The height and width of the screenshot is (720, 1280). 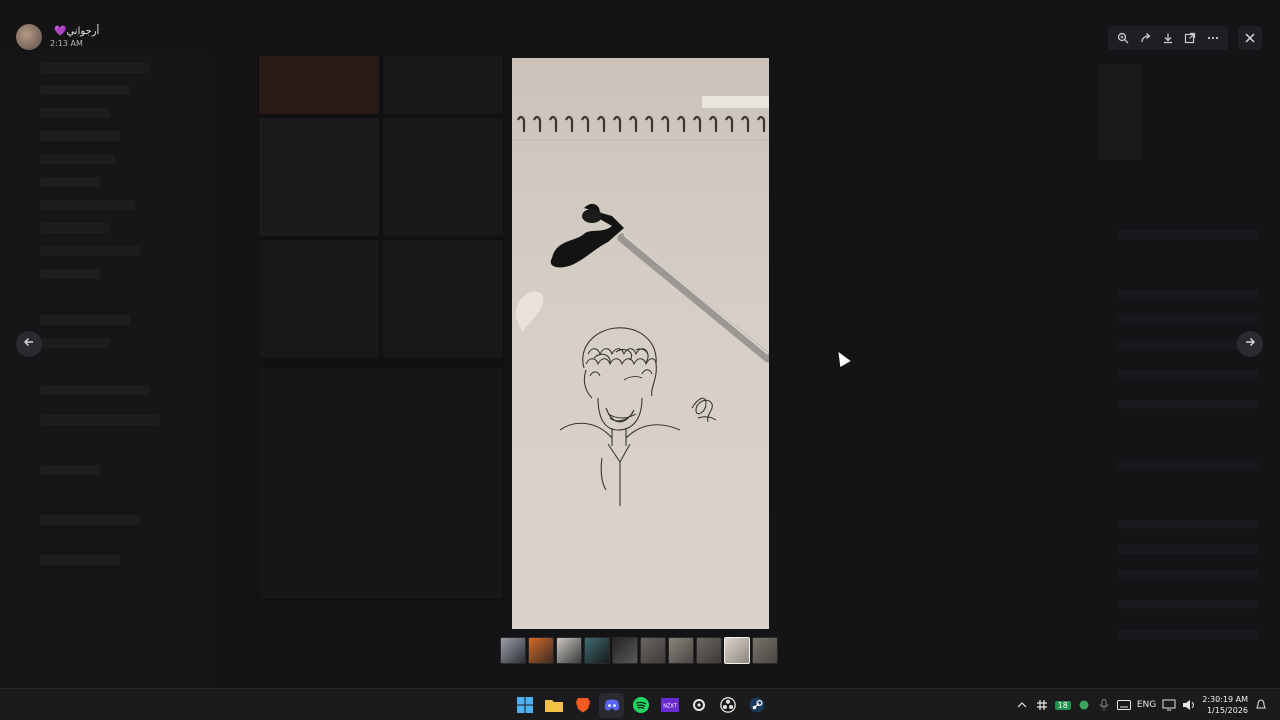 I want to click on thumbnail-strip, so click(x=639, y=650).